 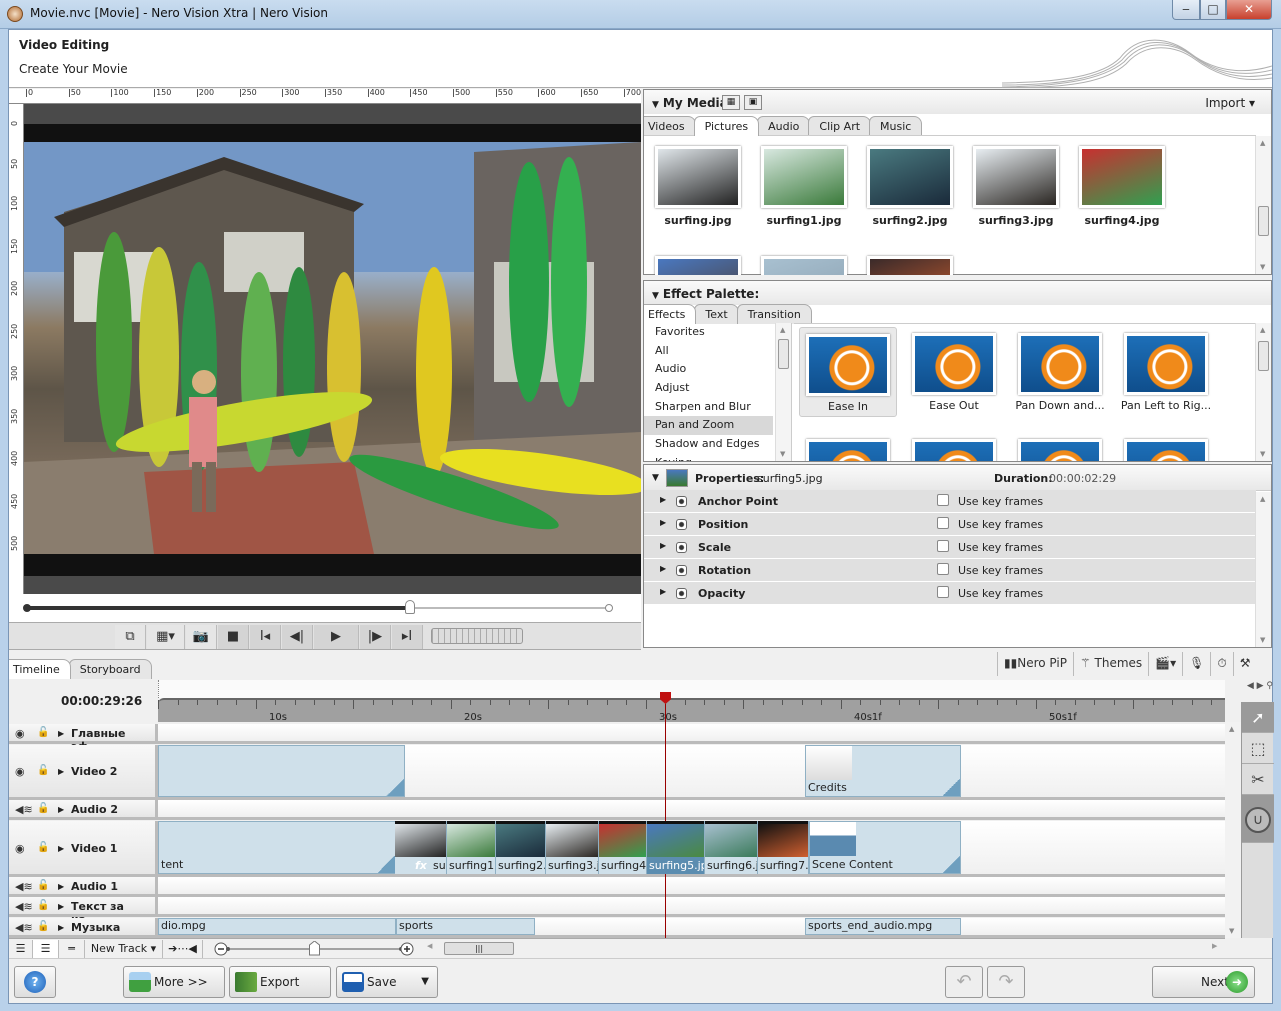 What do you see at coordinates (1260, 686) in the screenshot?
I see `timeline-nav-icons: ◀ ▶ ⚲` at bounding box center [1260, 686].